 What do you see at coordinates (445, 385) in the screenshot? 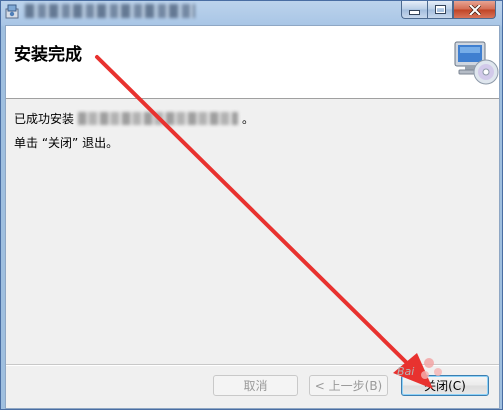
I see `close-button: 关闭(C)` at bounding box center [445, 385].